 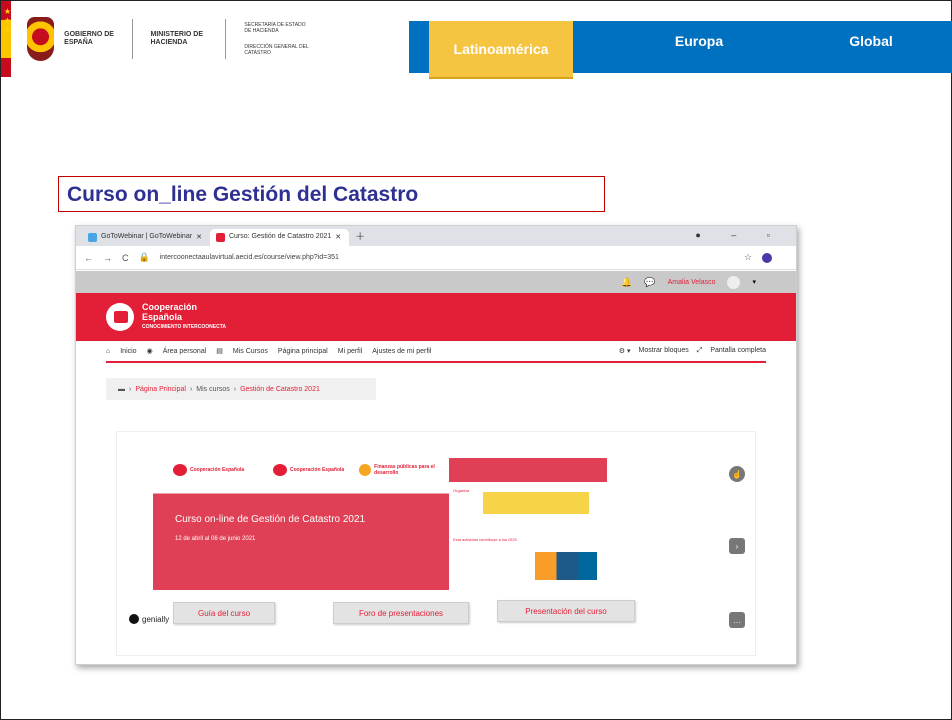 What do you see at coordinates (6, 39) in the screenshot?
I see `eu-flag-icon` at bounding box center [6, 39].